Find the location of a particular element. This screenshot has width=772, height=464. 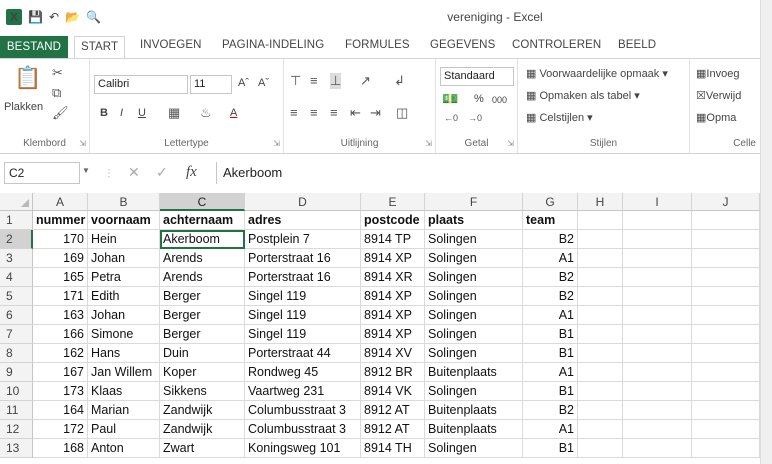

number-format-select: Standaard is located at coordinates (477, 76).